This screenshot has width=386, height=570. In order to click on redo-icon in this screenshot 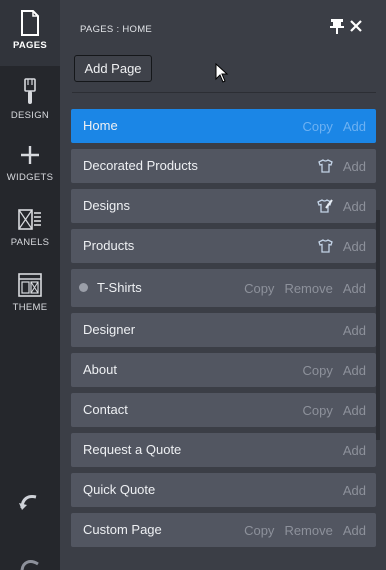, I will do `click(30, 563)`.